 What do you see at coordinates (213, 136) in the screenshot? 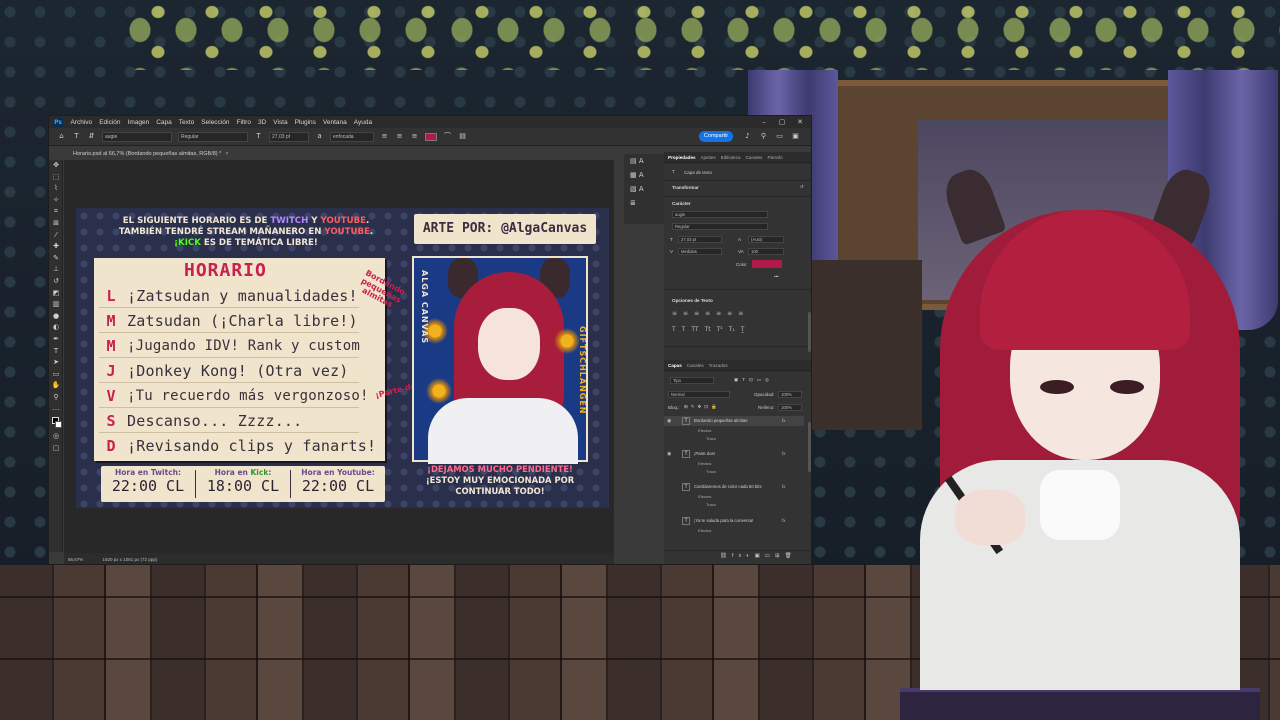
I see `font-style-select: Regular` at bounding box center [213, 136].